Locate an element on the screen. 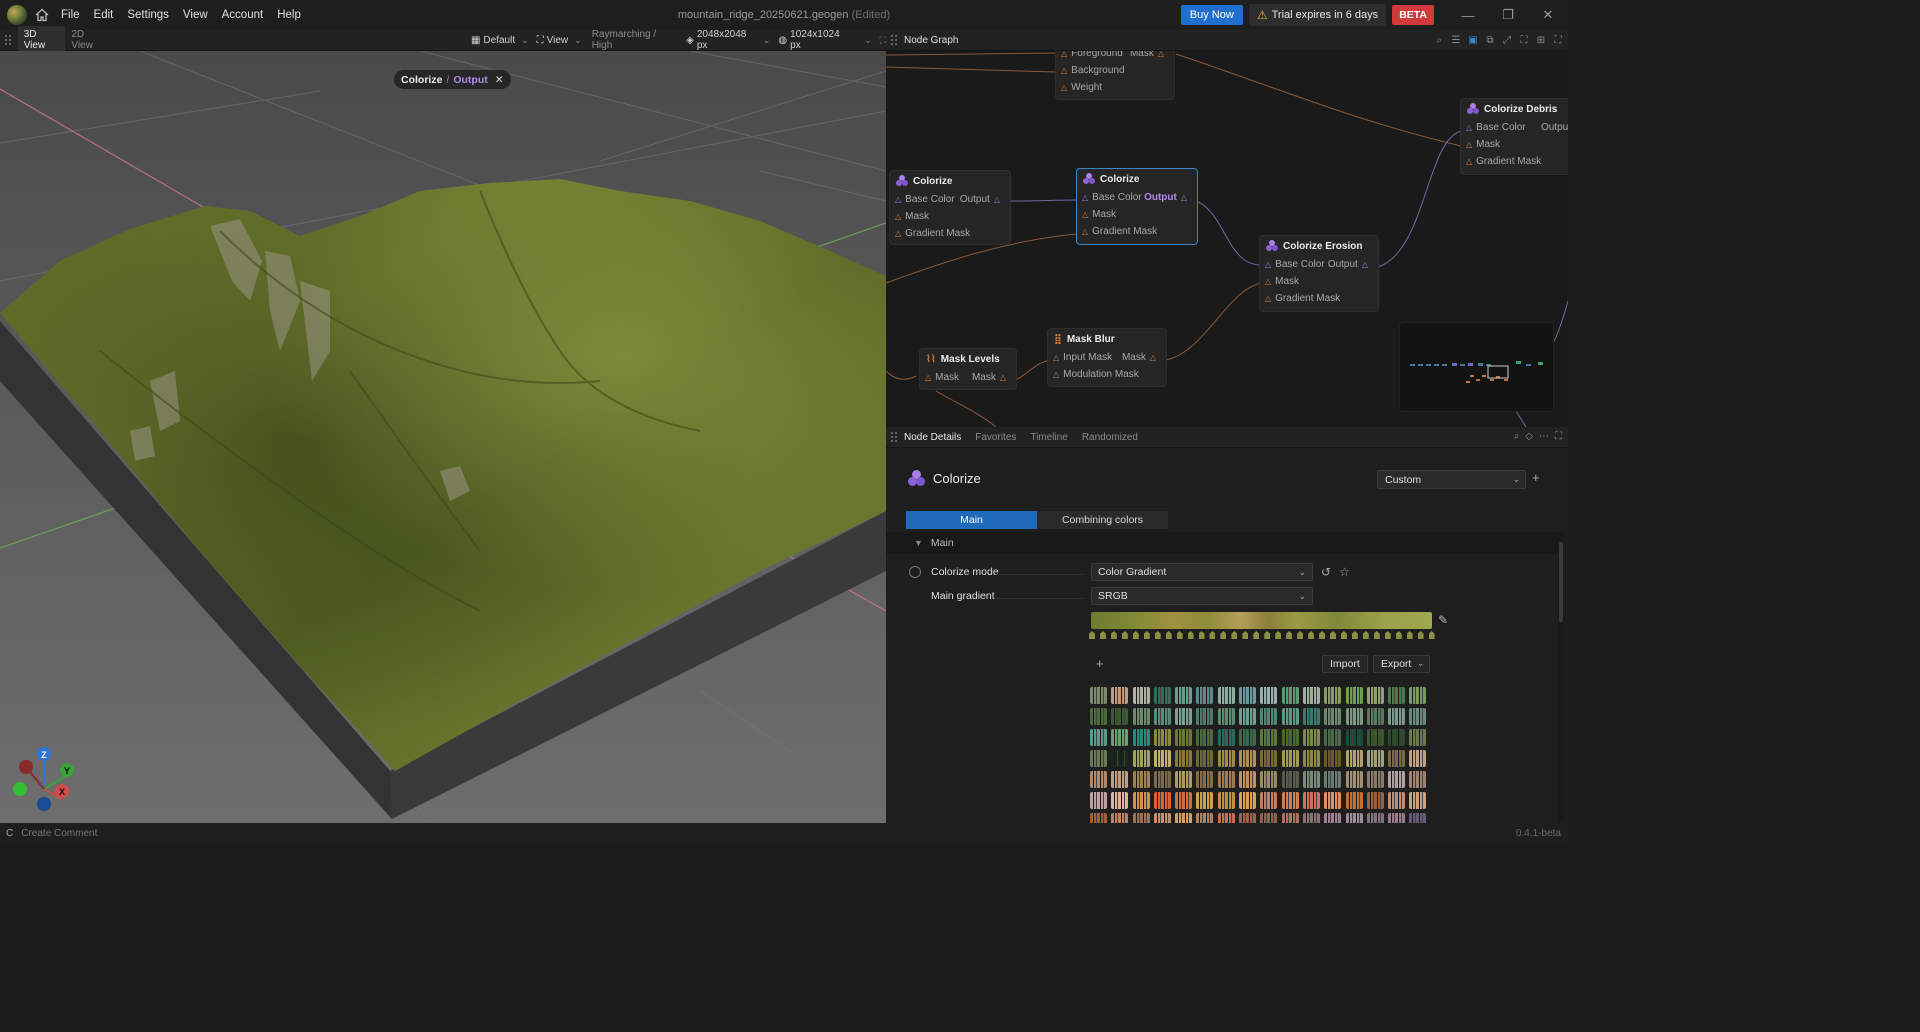  home-icon is located at coordinates (42, 15).